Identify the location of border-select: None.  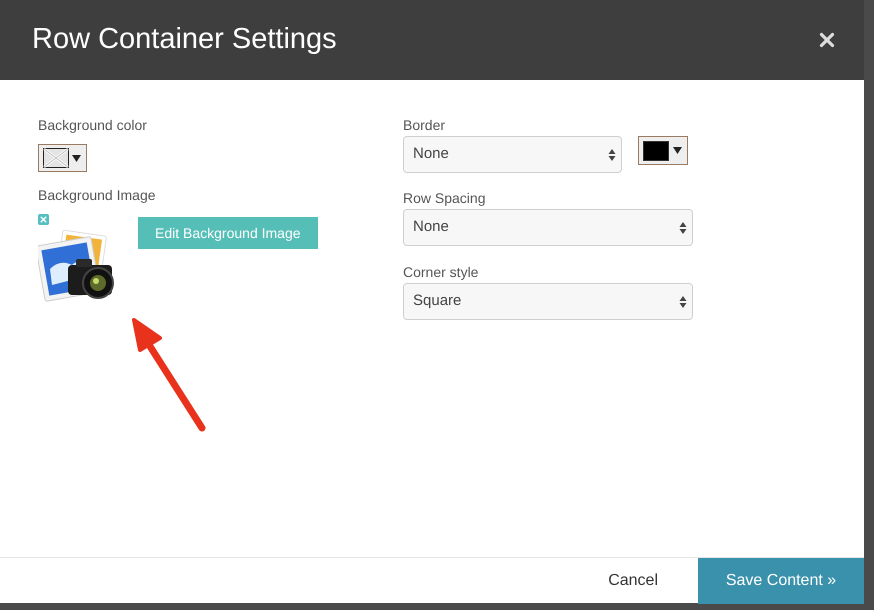
(512, 154).